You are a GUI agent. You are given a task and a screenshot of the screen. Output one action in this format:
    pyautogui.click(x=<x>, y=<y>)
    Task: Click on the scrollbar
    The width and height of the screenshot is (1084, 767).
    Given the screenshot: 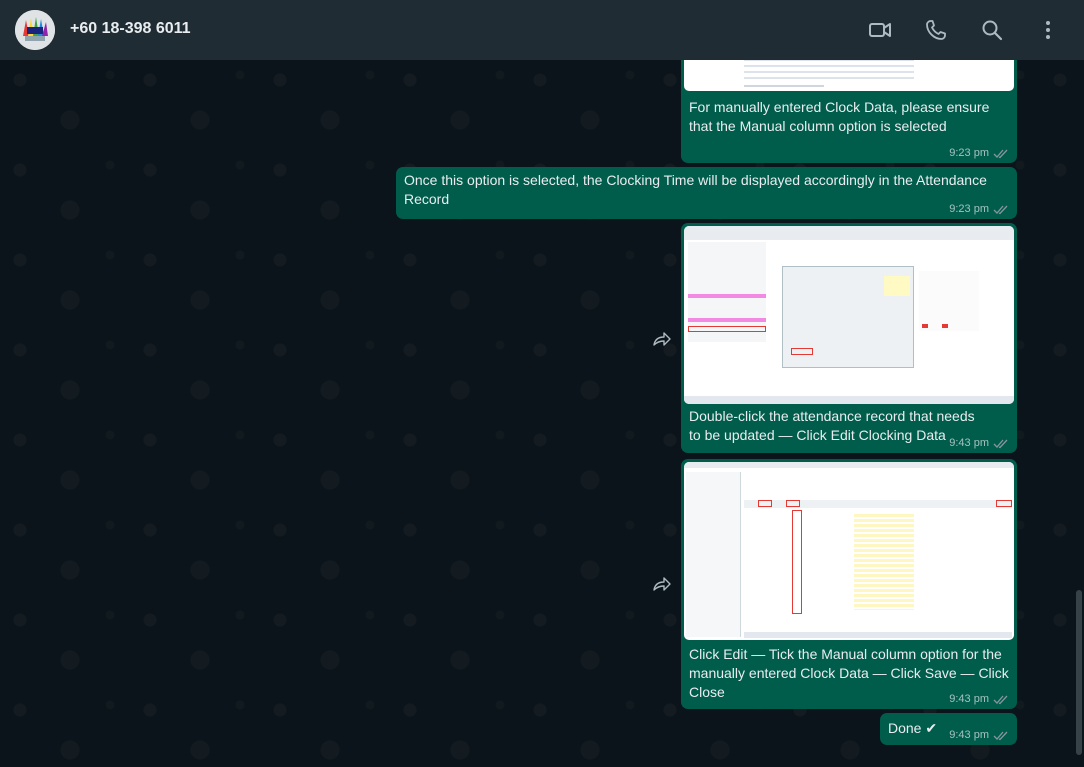 What is the action you would take?
    pyautogui.click(x=1079, y=672)
    